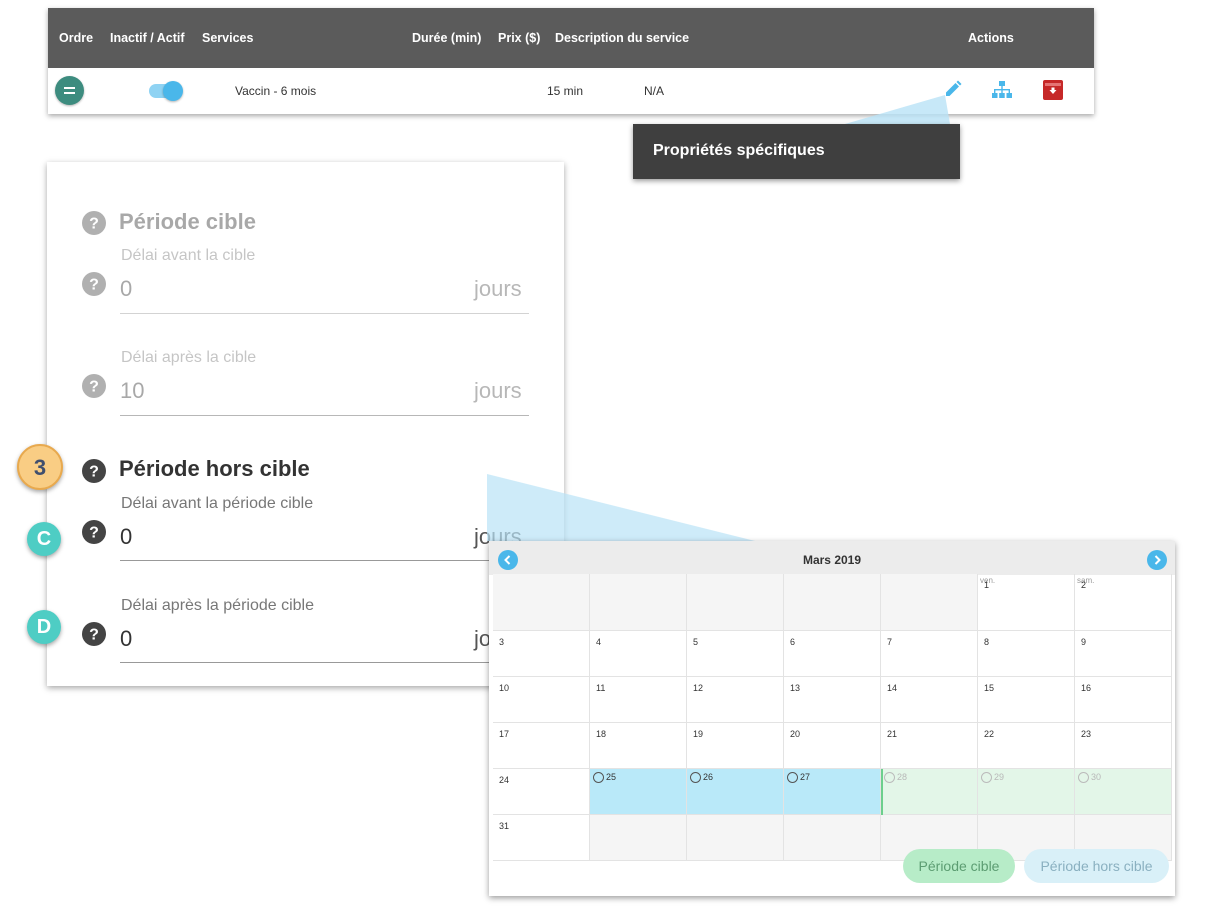 This screenshot has width=1208, height=914. Describe the element at coordinates (795, 734) in the screenshot. I see `day-number: 20` at that location.